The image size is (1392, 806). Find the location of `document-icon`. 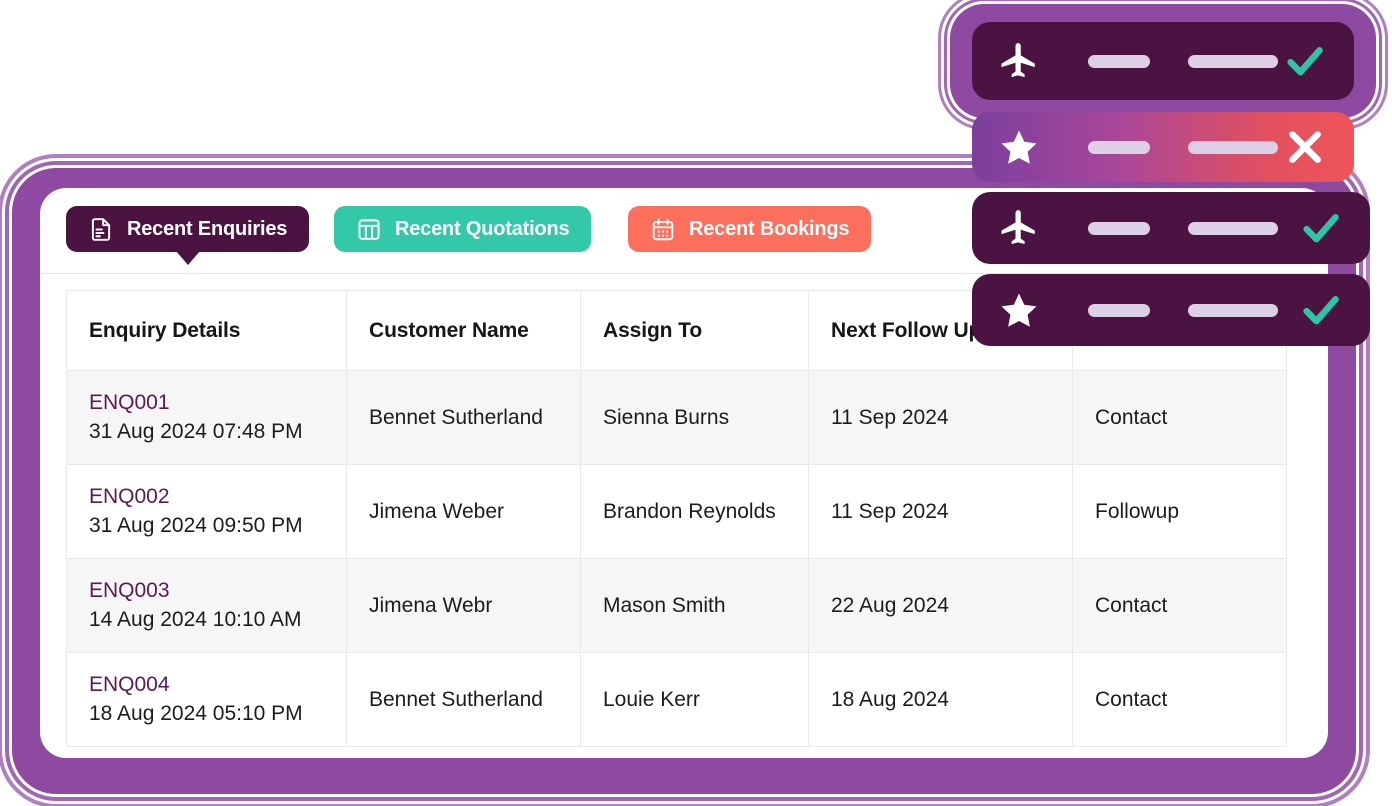

document-icon is located at coordinates (101, 229).